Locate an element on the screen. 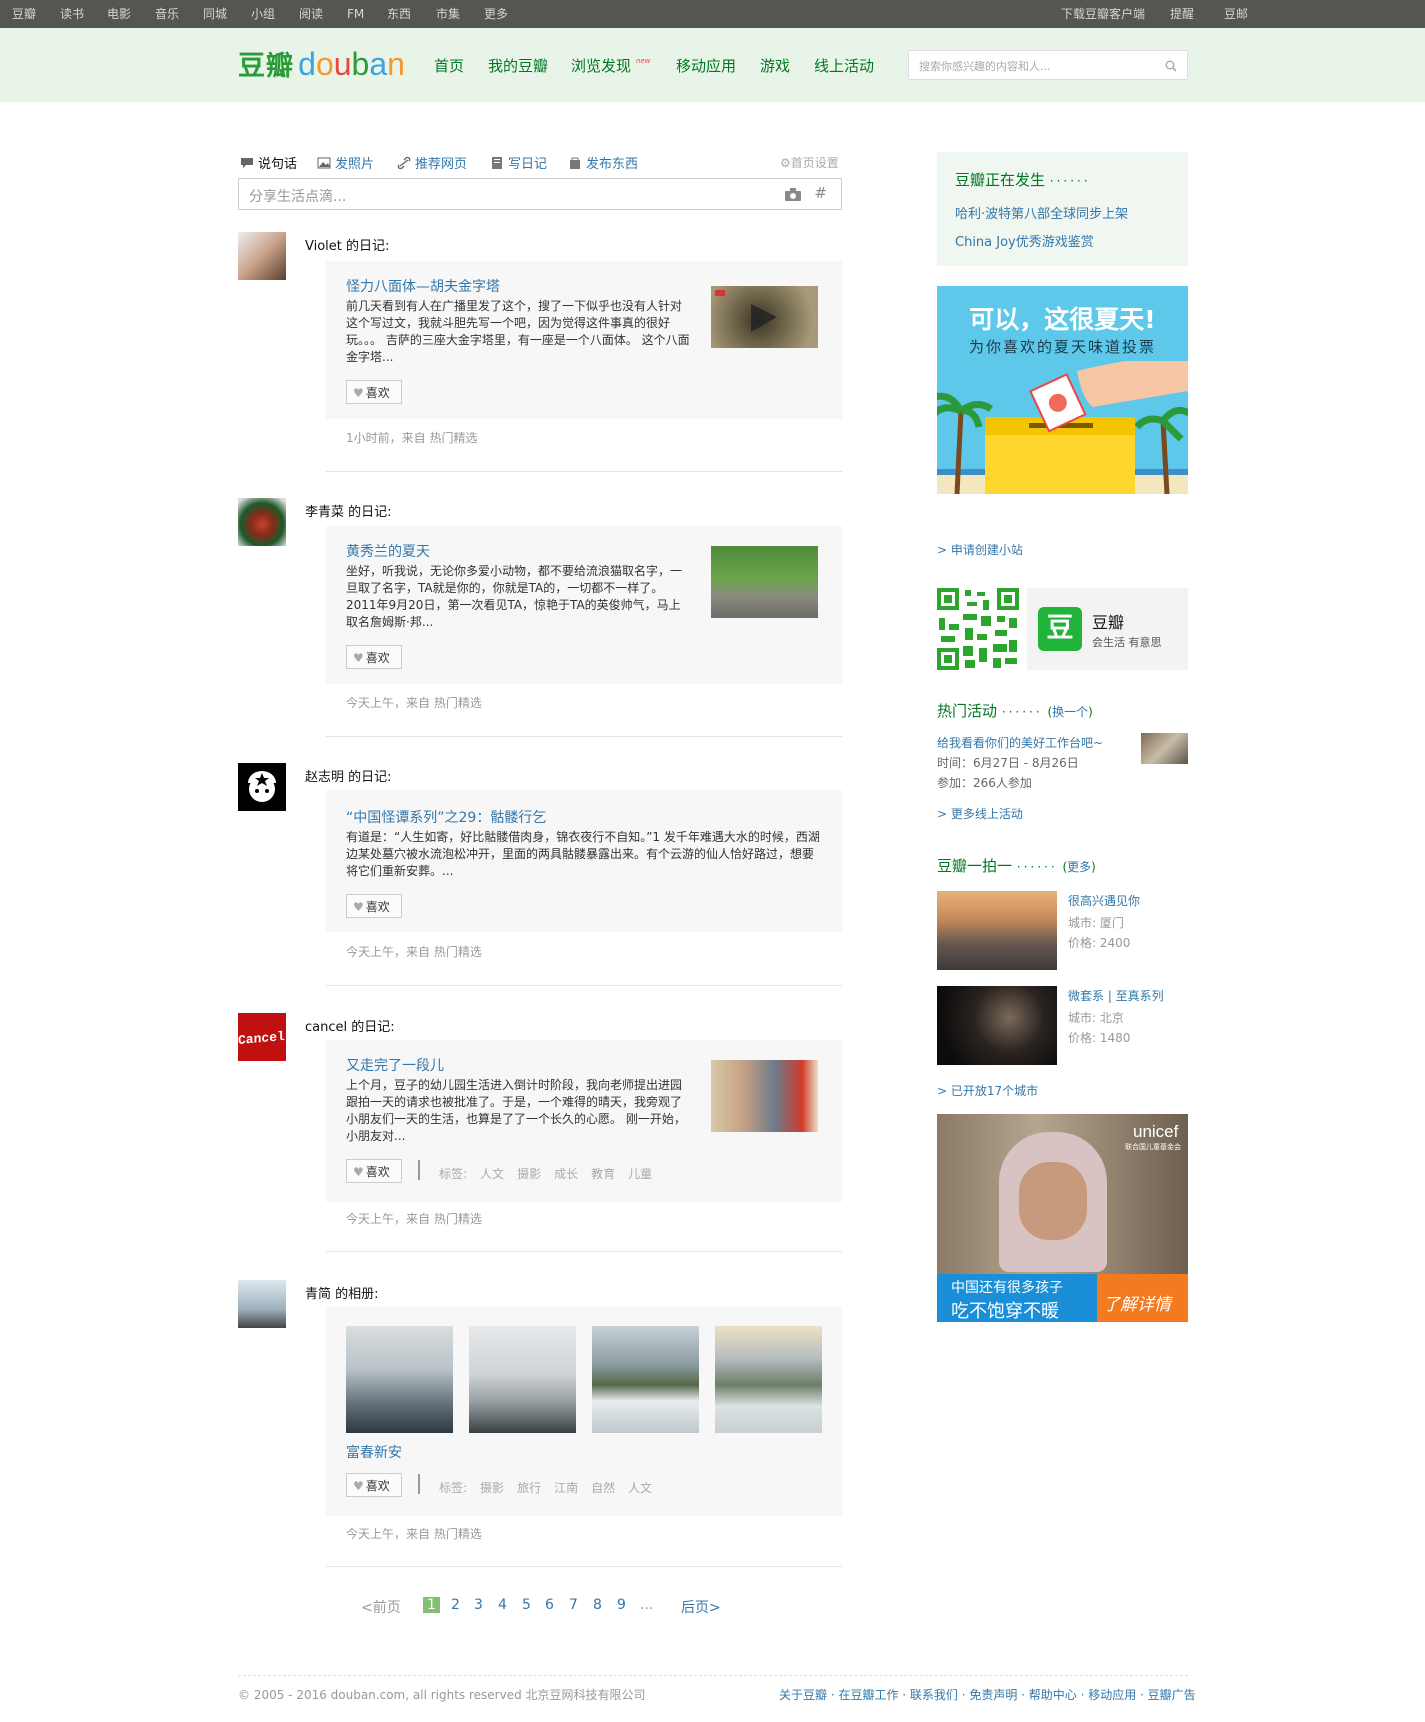 This screenshot has width=1425, height=1722. global-nav-market: 市集 is located at coordinates (448, 14).